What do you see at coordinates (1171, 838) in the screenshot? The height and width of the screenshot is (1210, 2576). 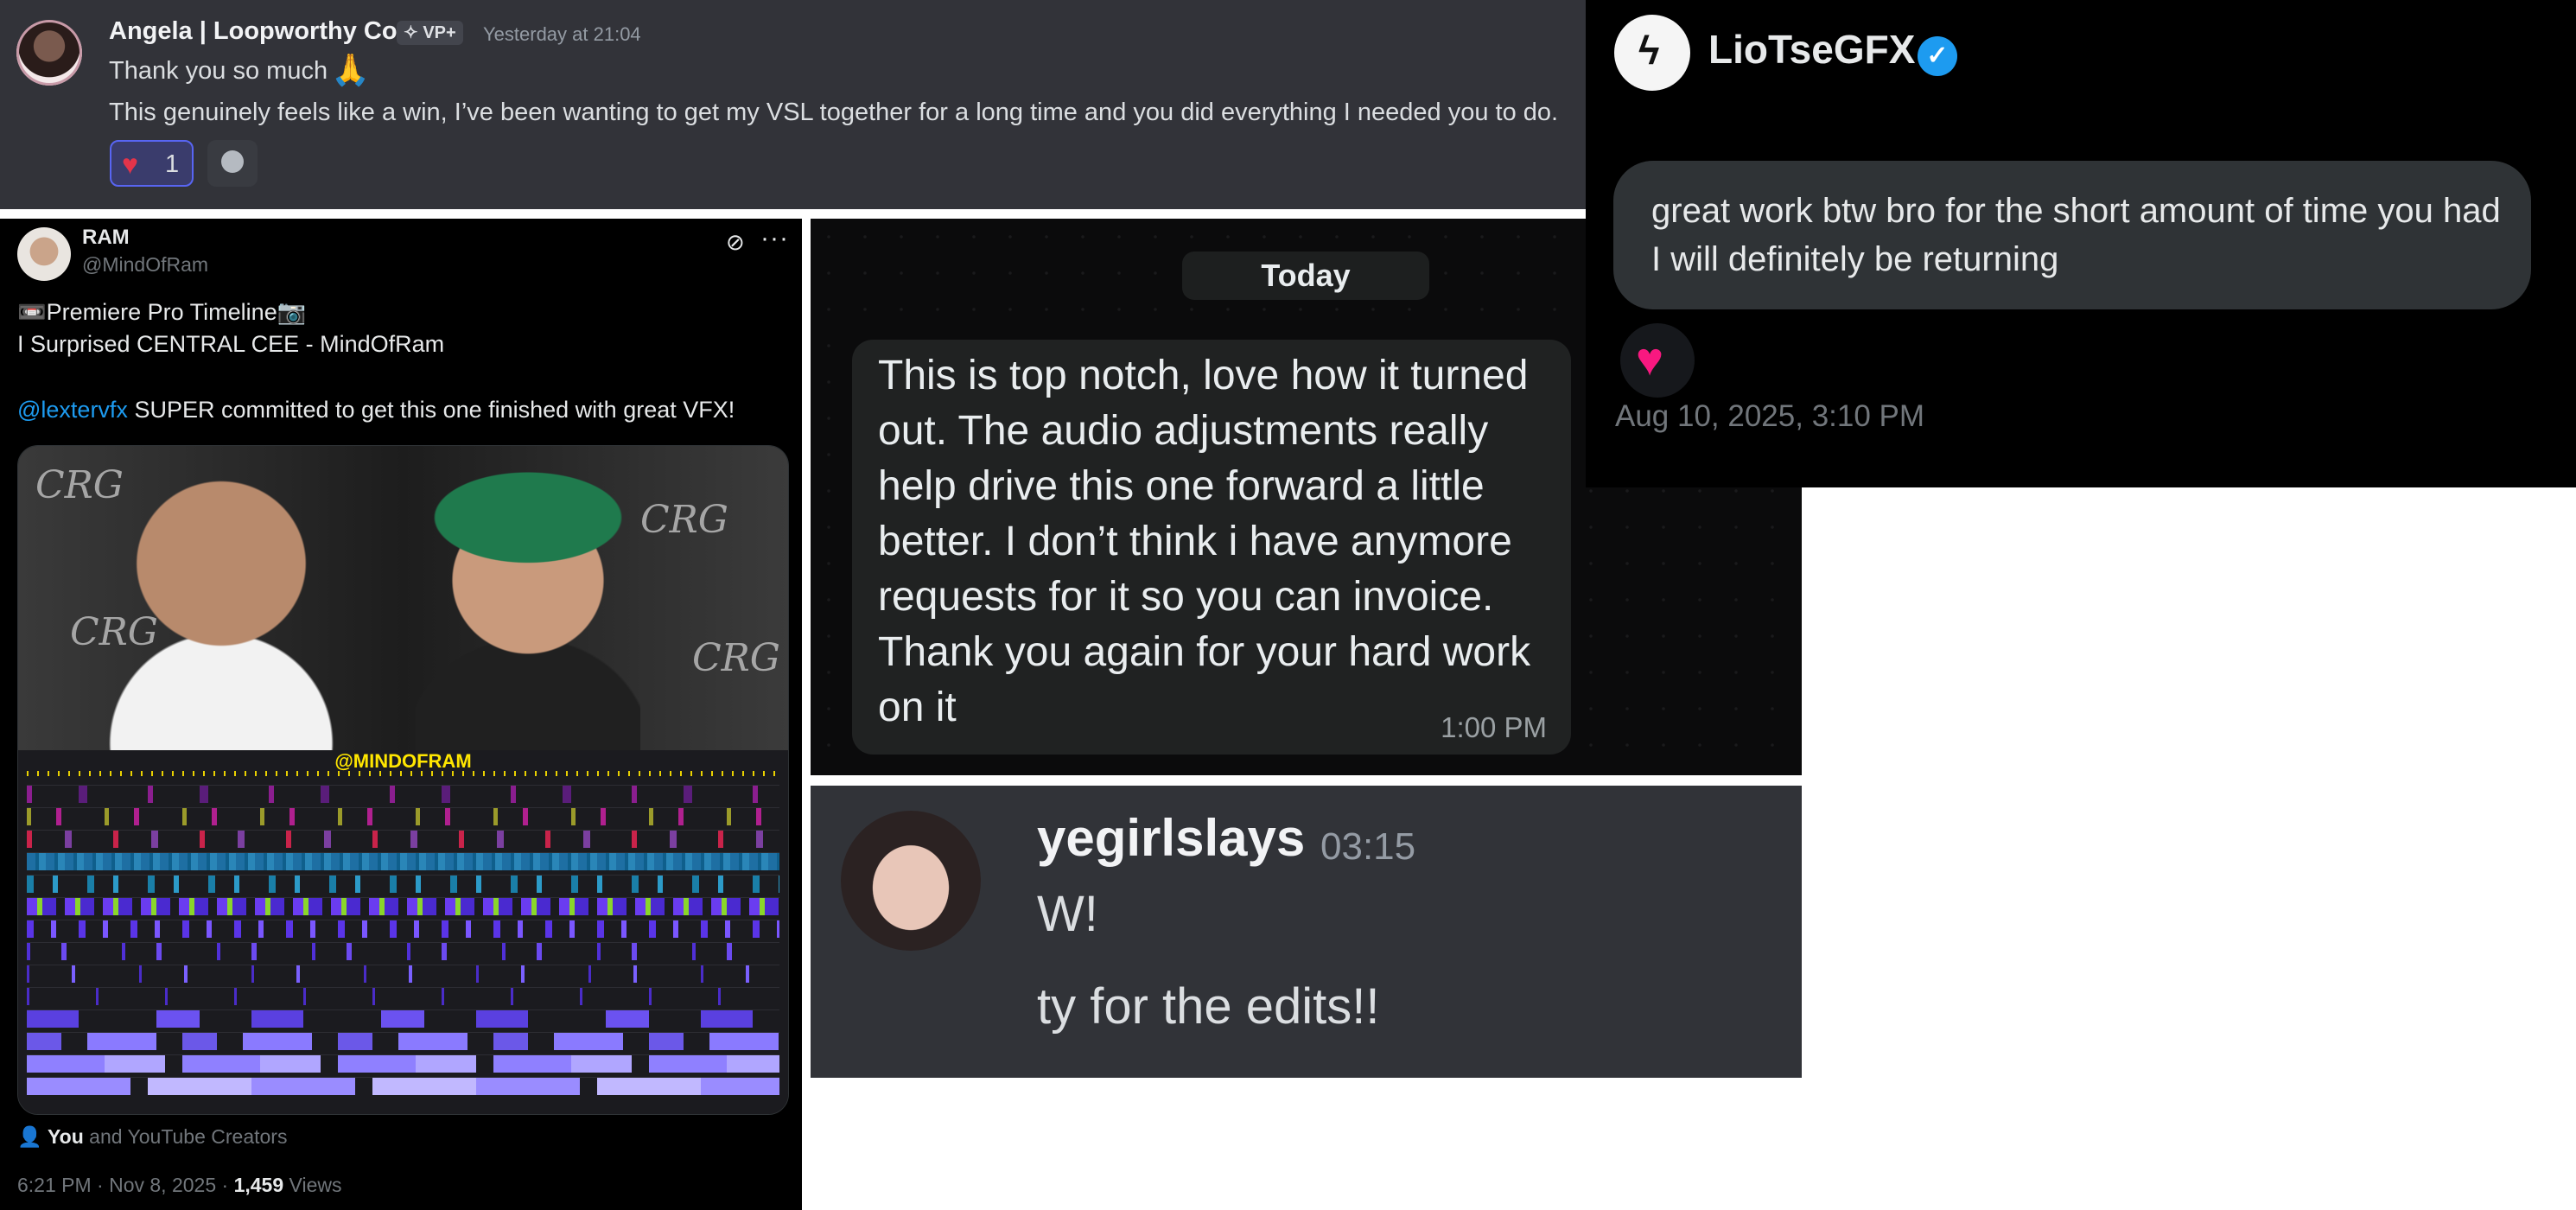 I see `username: yegirlslays` at bounding box center [1171, 838].